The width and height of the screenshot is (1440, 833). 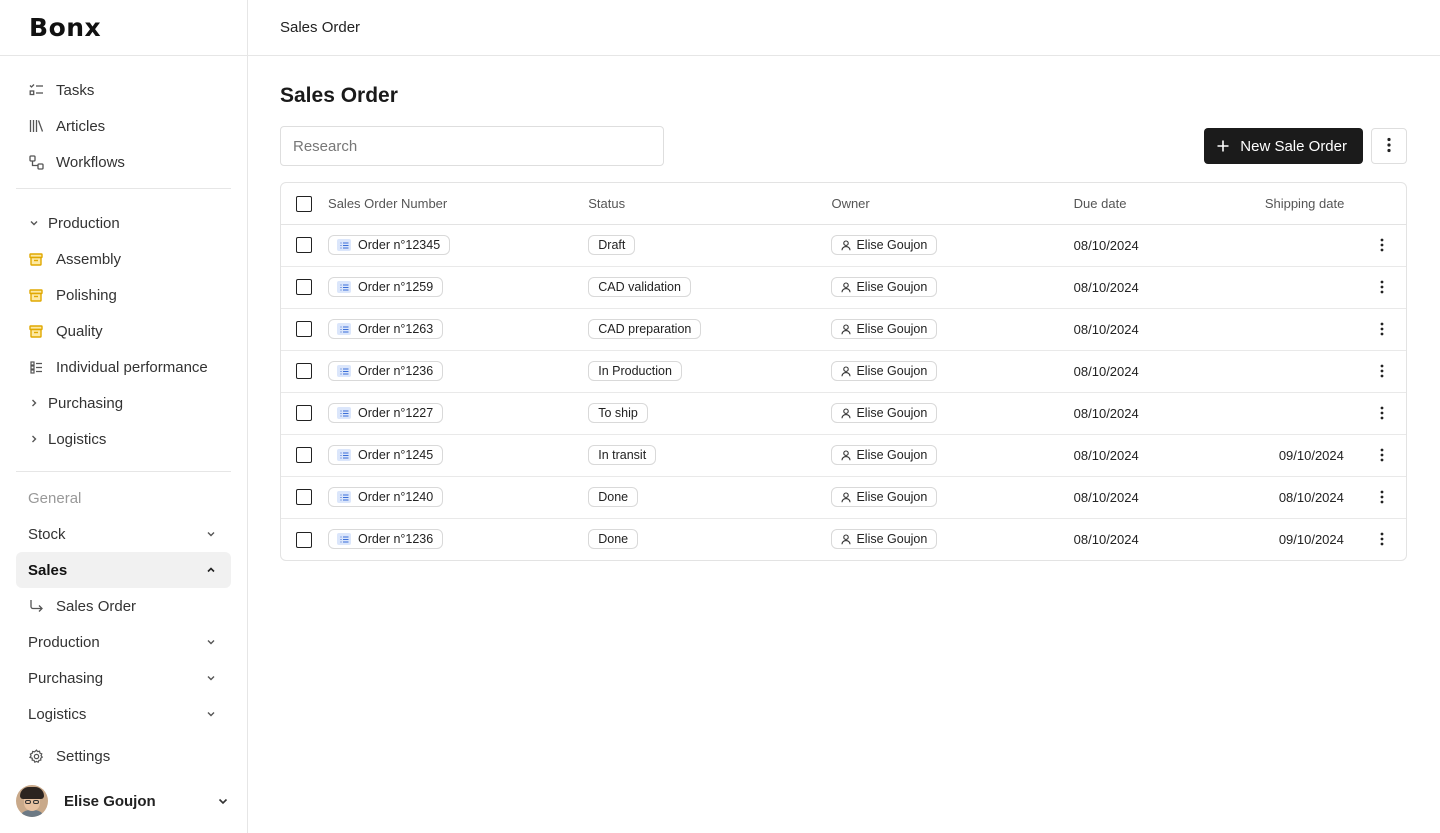 I want to click on sidebar-item-label: Quality, so click(x=79, y=331).